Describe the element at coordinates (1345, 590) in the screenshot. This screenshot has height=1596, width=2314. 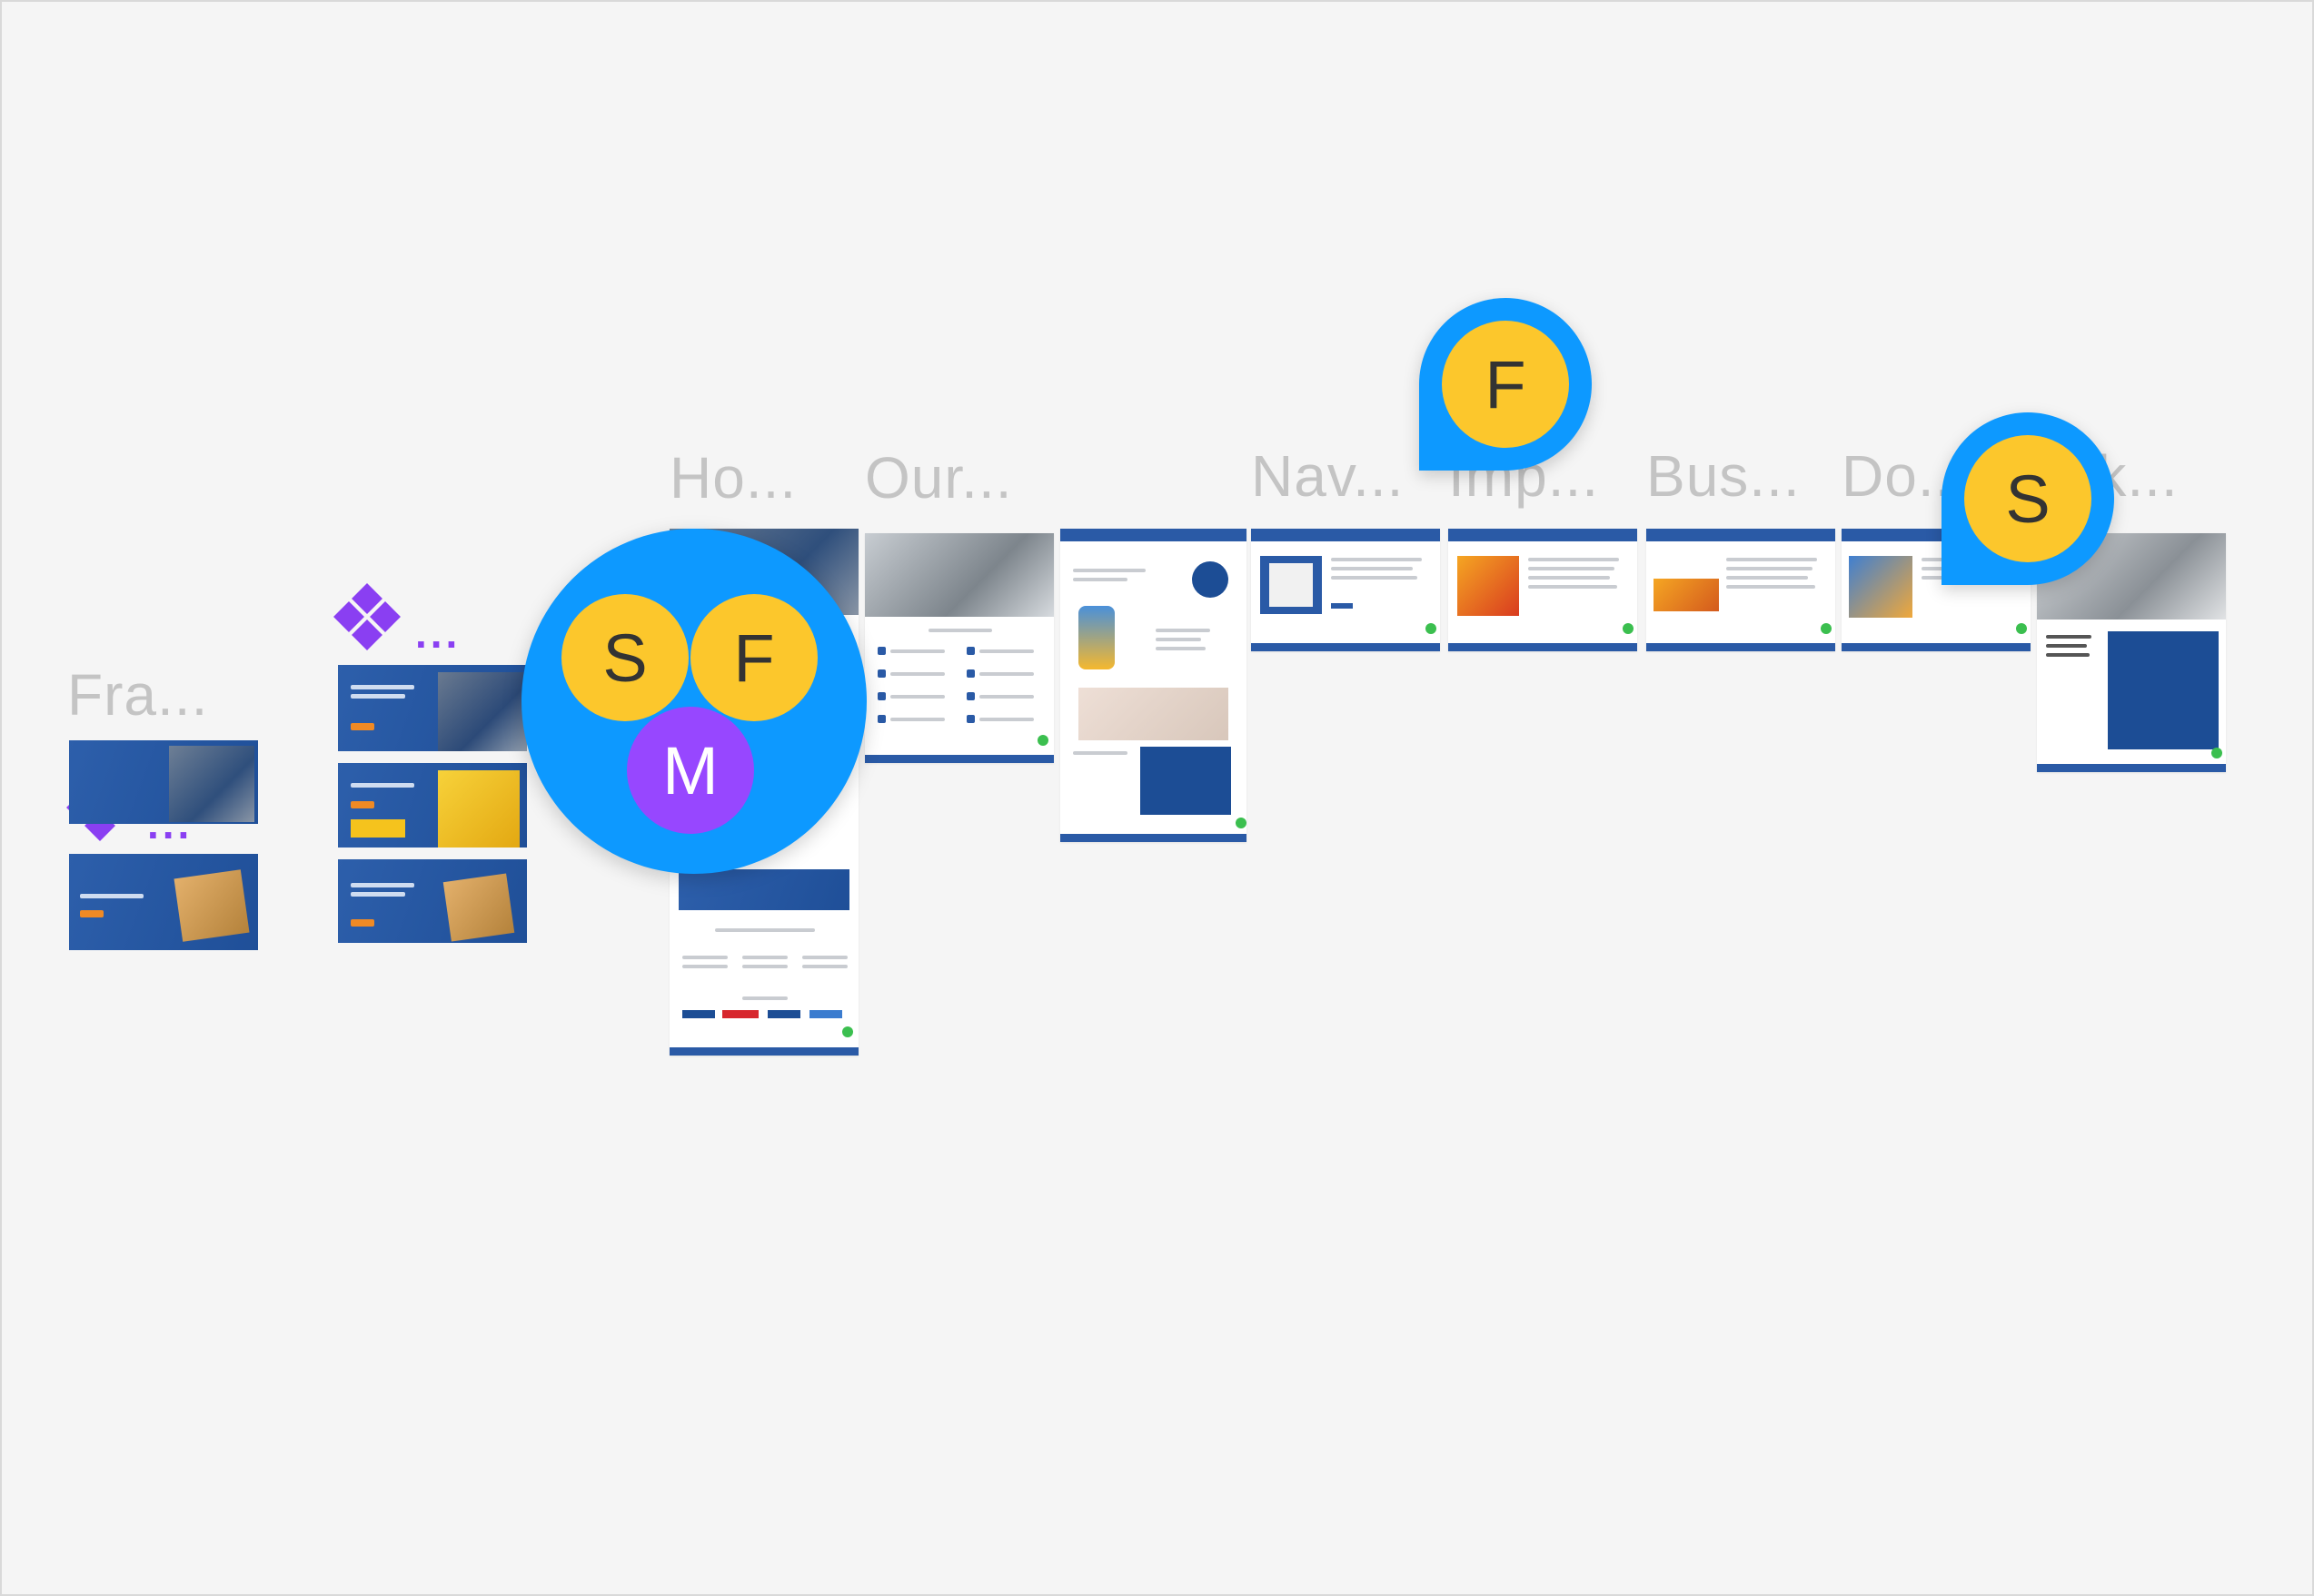
I see `frame-thumbnail-nav` at that location.